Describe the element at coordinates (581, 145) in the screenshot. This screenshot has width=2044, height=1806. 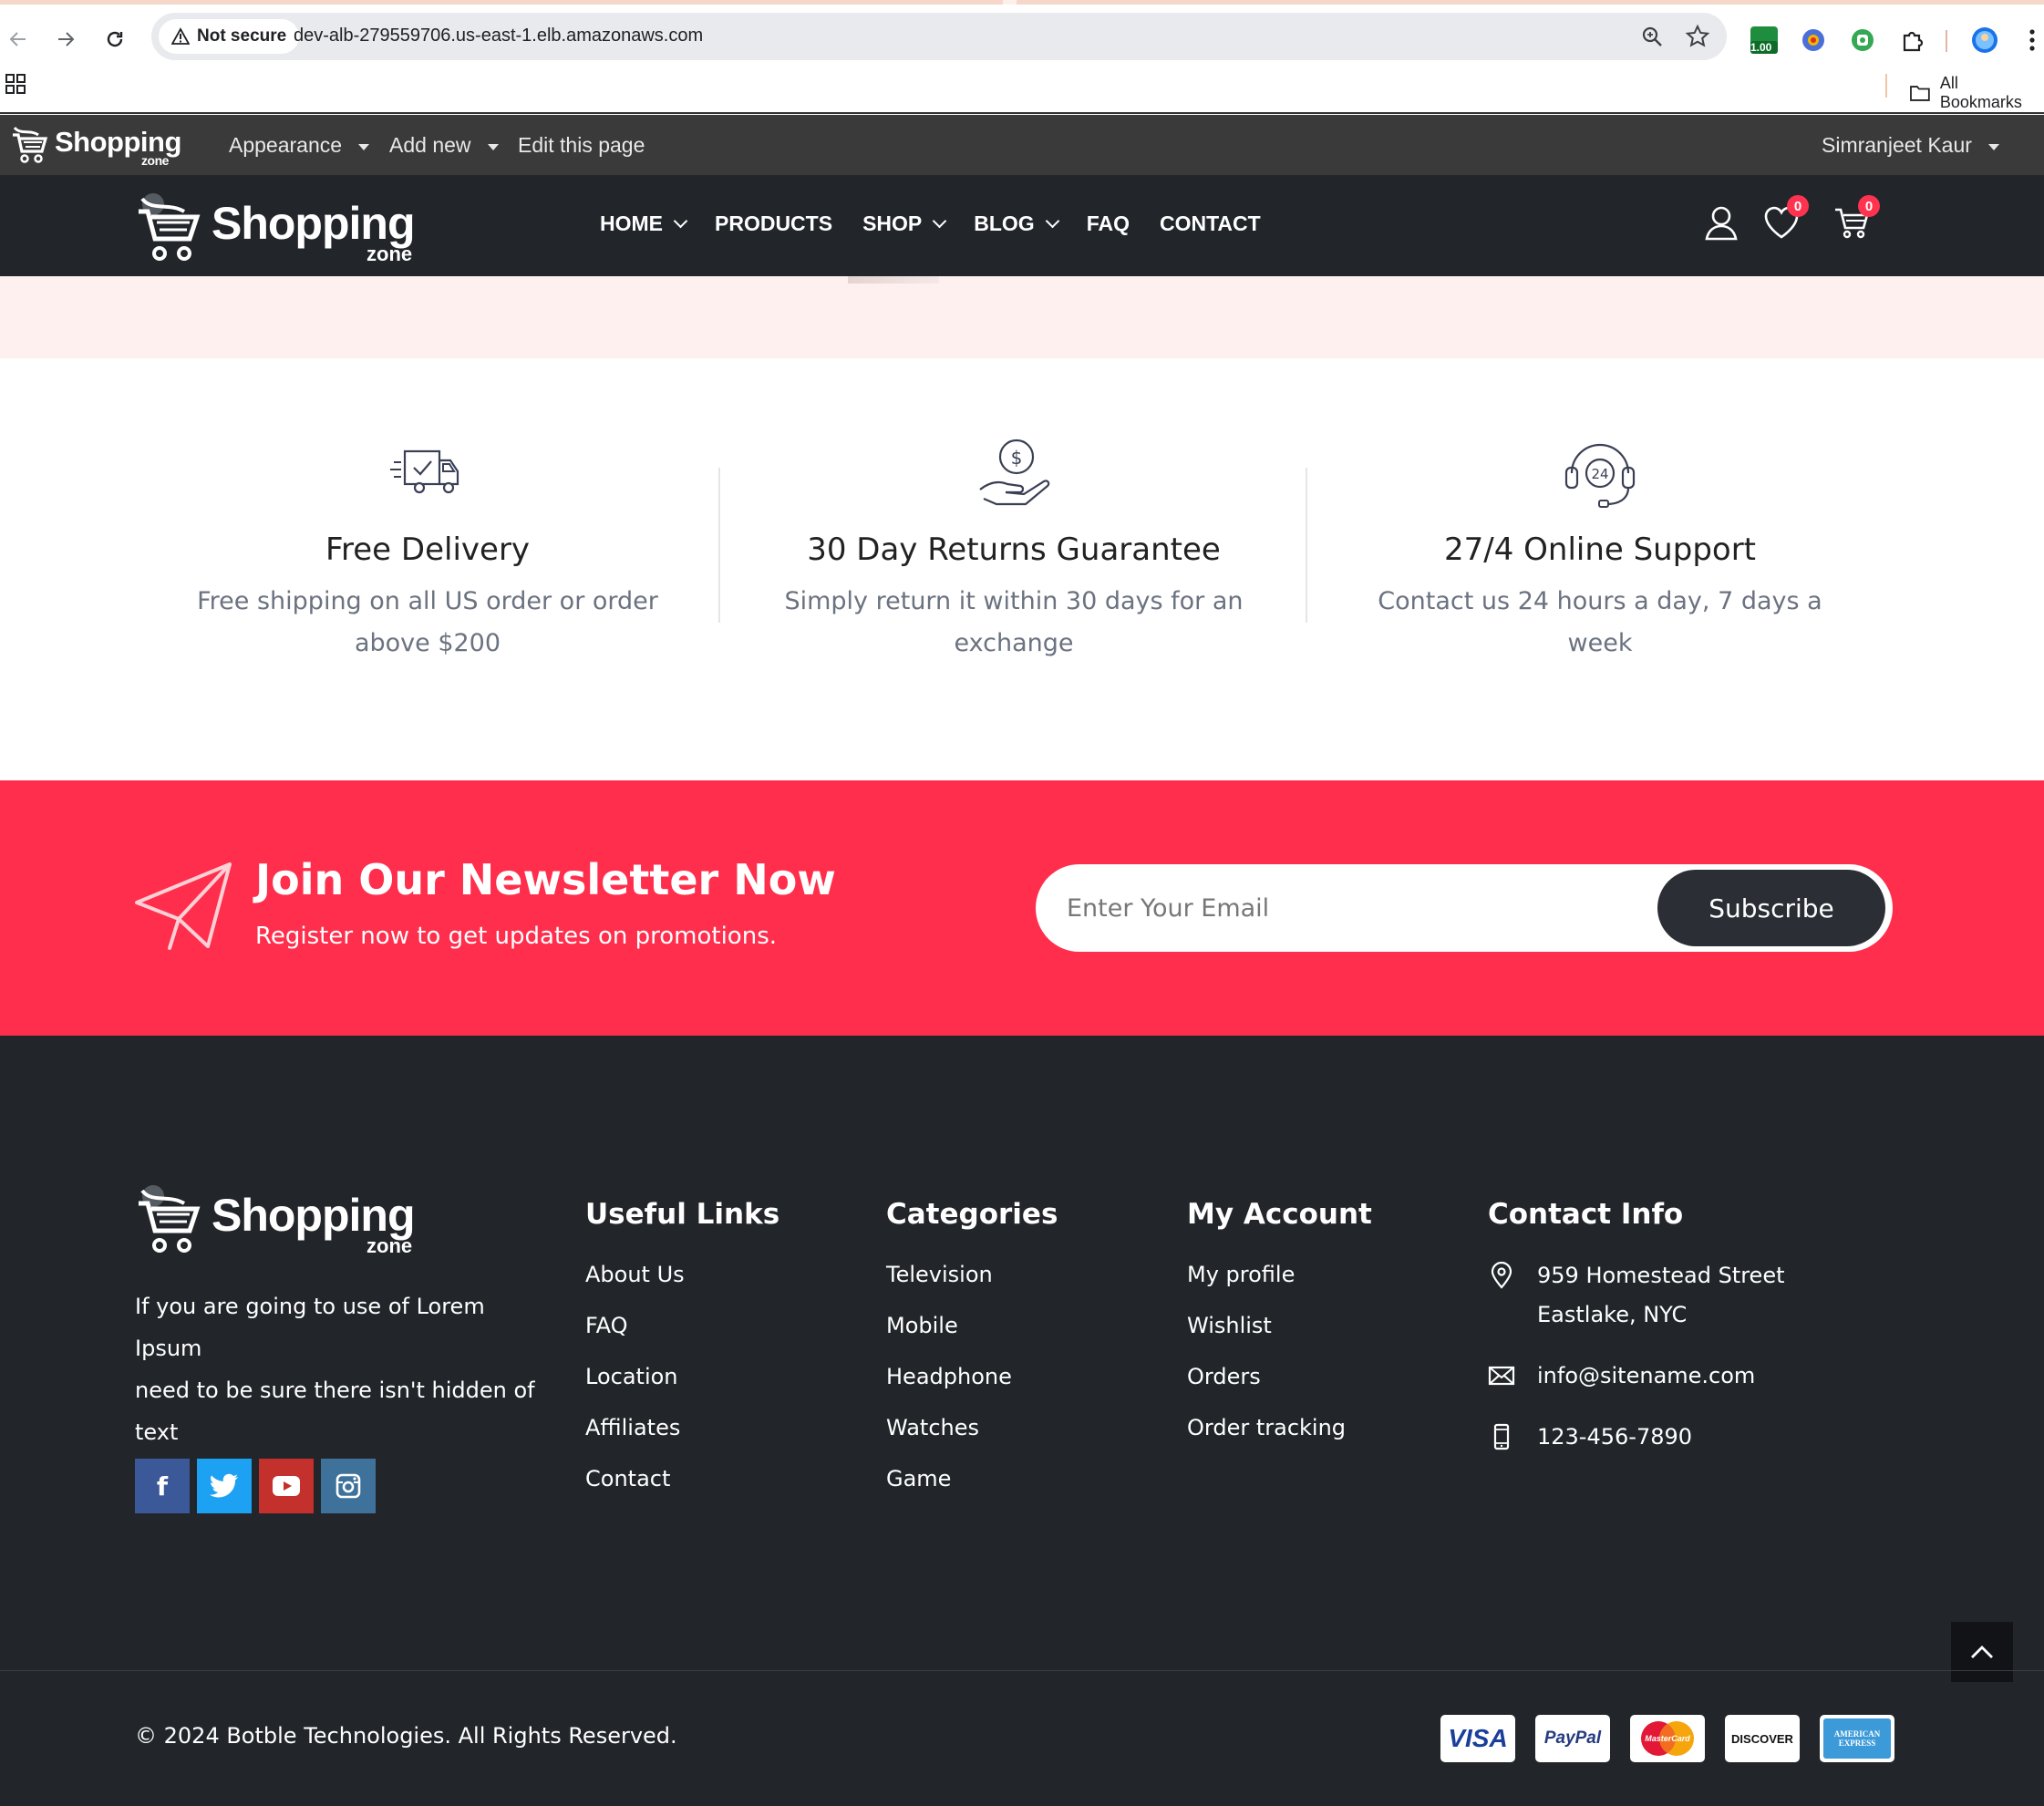
I see `admin-menu-edit-page: Edit this page` at that location.